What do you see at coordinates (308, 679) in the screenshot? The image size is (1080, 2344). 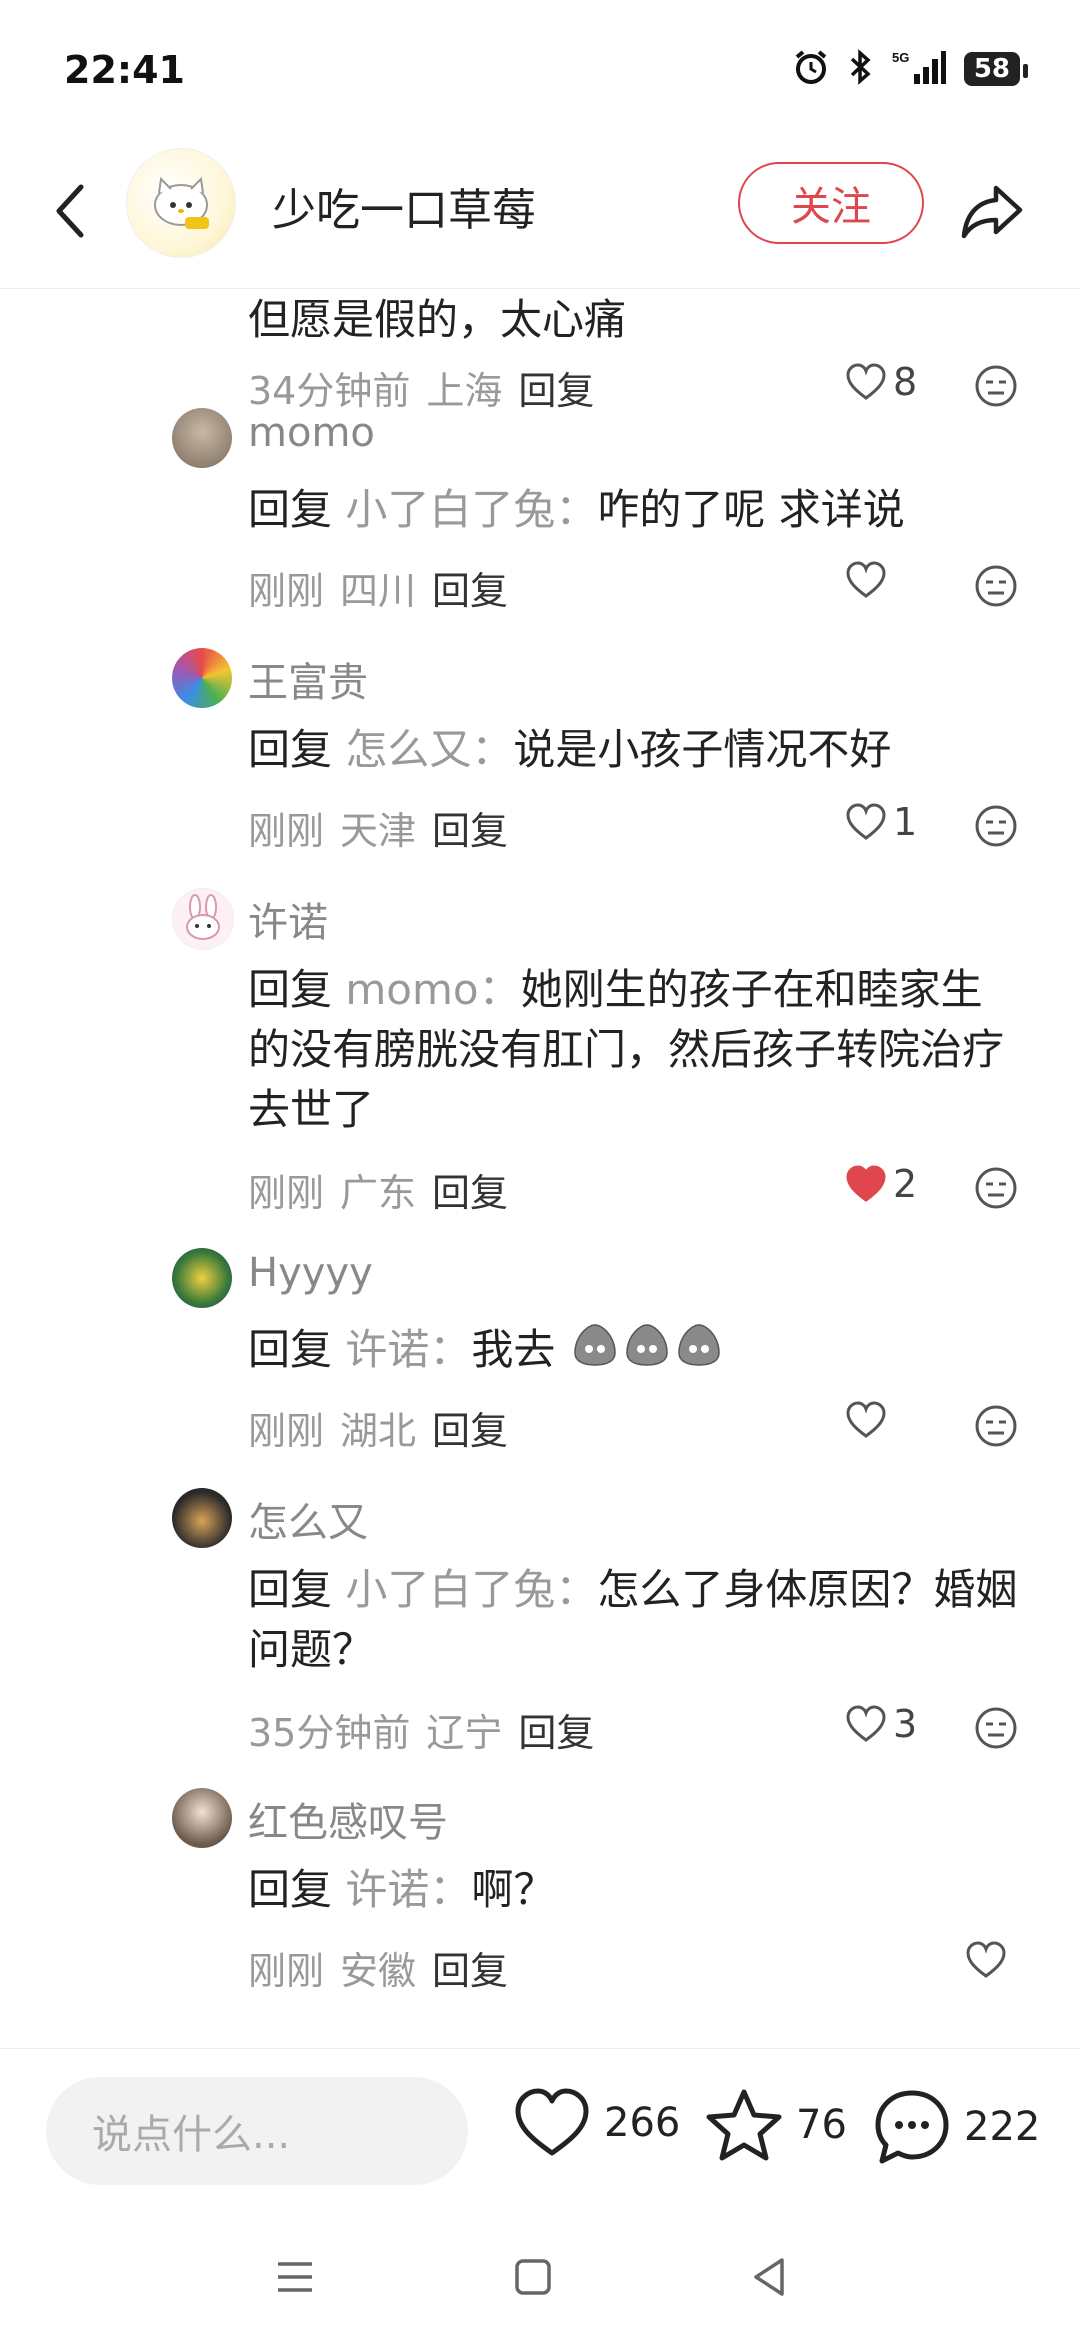 I see `commenter-name: 王富贵` at bounding box center [308, 679].